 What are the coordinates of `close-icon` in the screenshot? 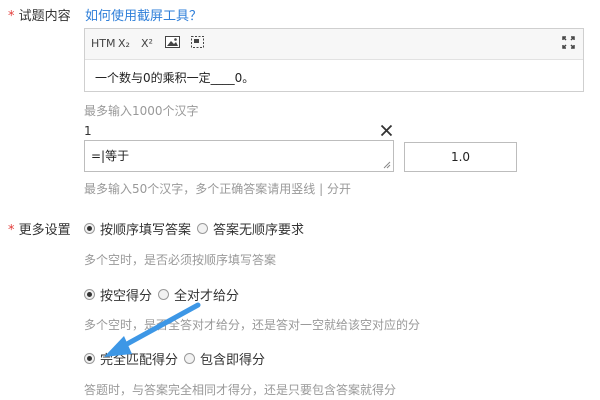 It's located at (386, 132).